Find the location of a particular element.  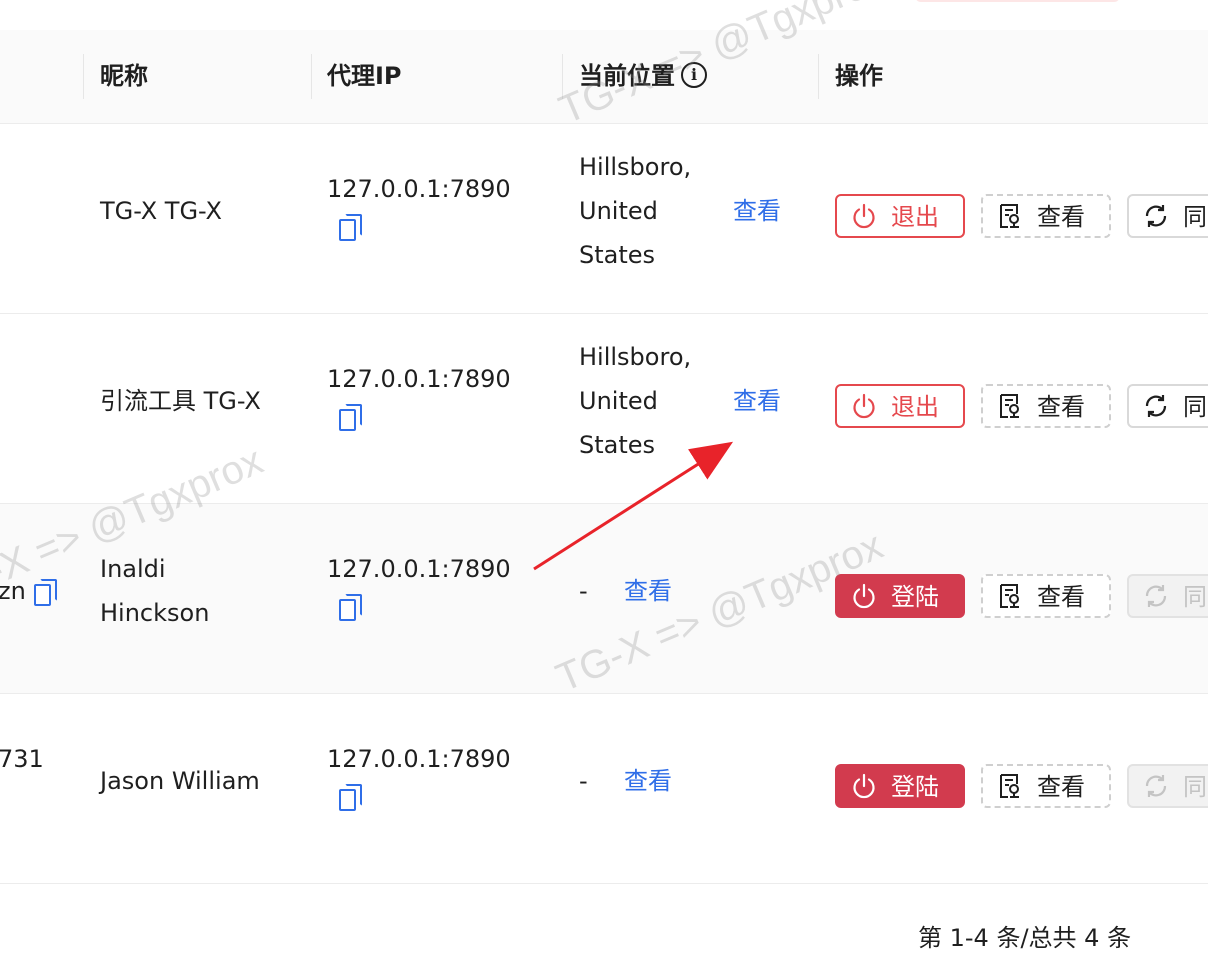

header-location: 当前位置 i is located at coordinates (643, 76).